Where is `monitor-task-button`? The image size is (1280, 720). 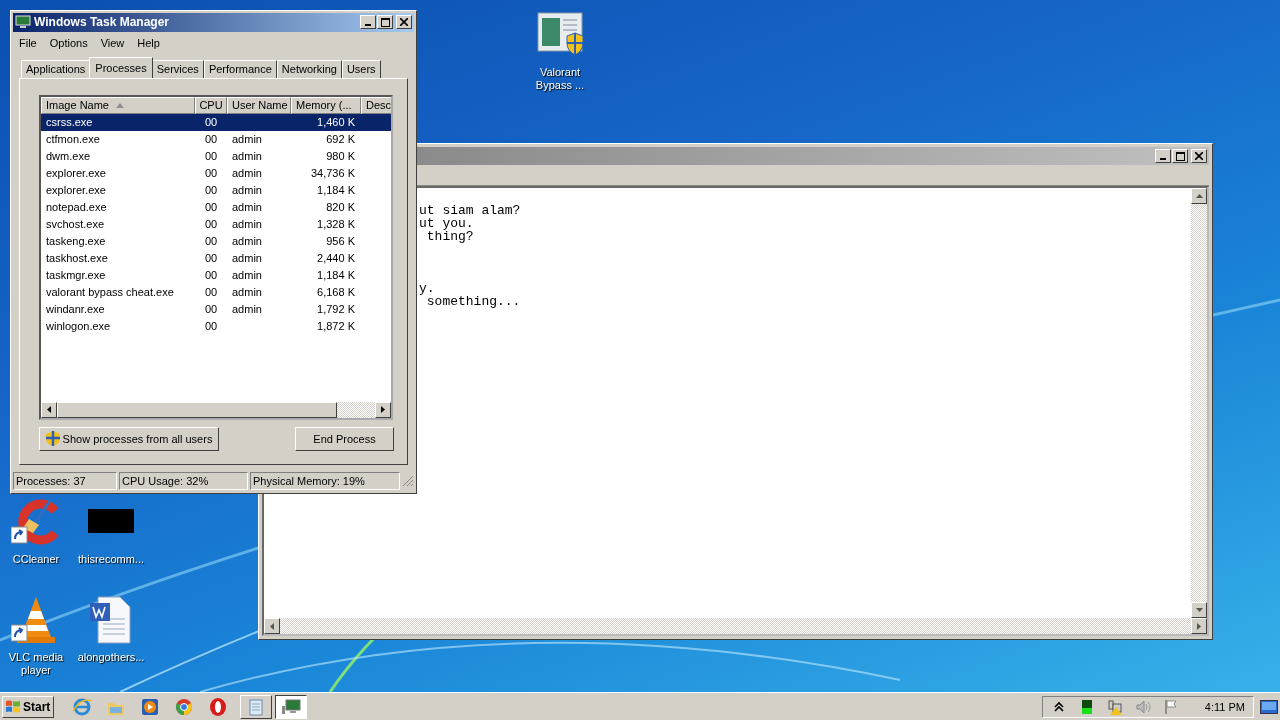 monitor-task-button is located at coordinates (291, 706).